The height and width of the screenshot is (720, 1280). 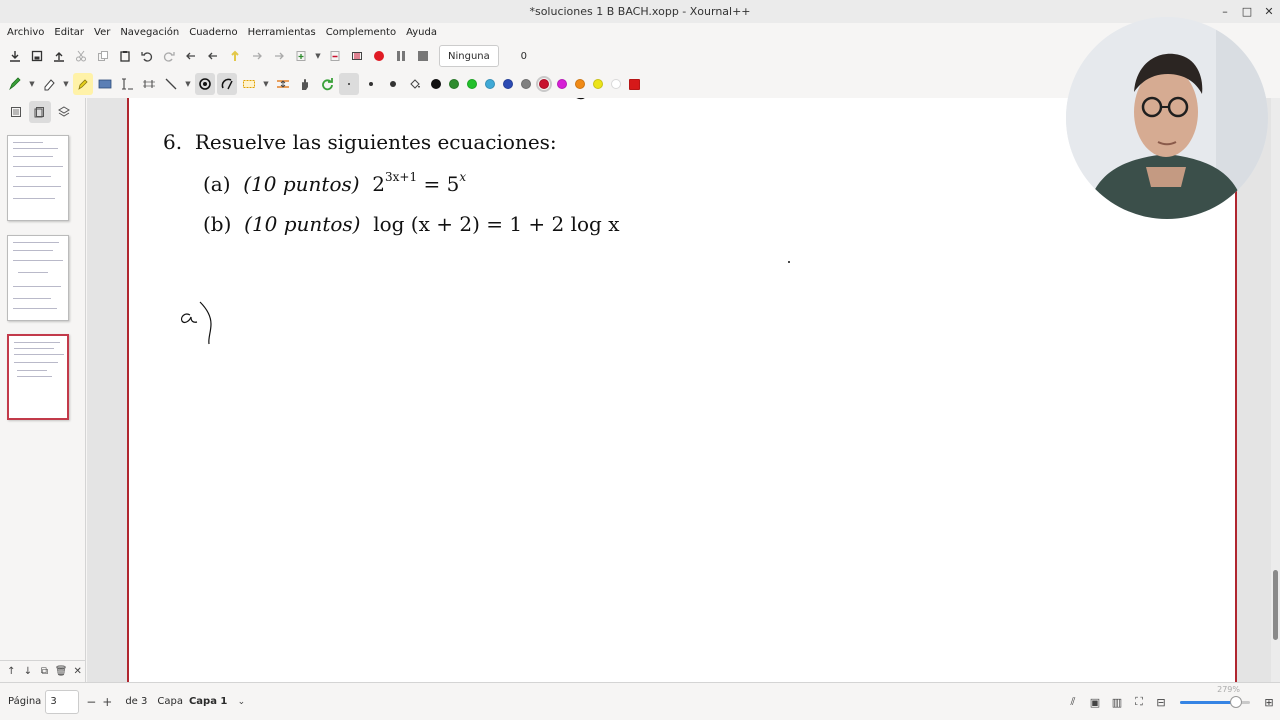 I want to click on undo-icon, so click(x=147, y=56).